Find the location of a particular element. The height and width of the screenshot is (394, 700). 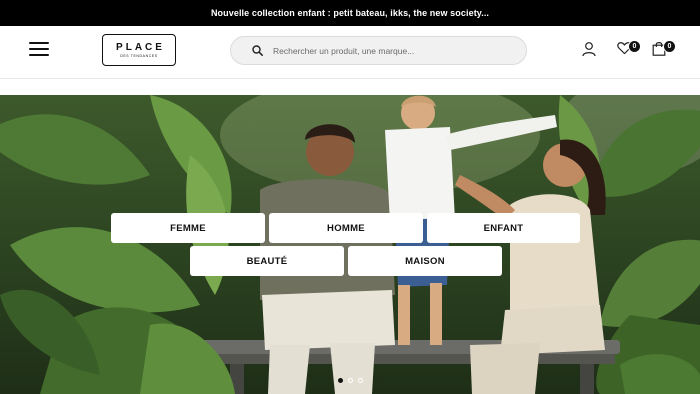

category-enfant-button: ENFANT is located at coordinates (503, 228).